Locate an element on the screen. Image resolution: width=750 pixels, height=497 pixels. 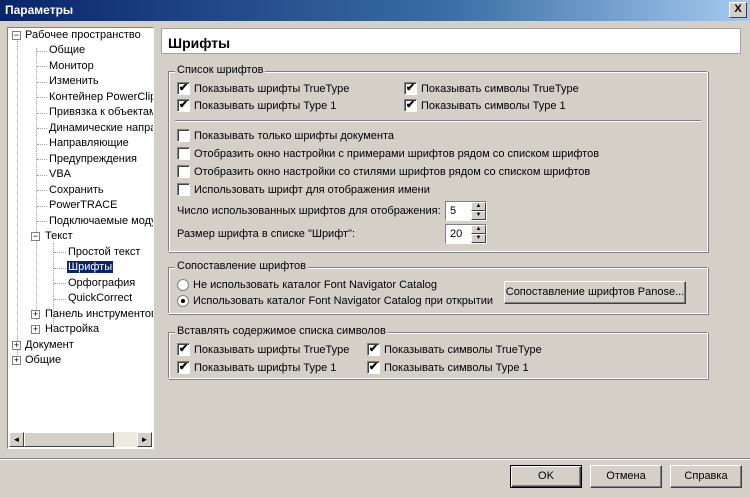
tree-item-plain-text: Простой текст is located at coordinates (104, 252).